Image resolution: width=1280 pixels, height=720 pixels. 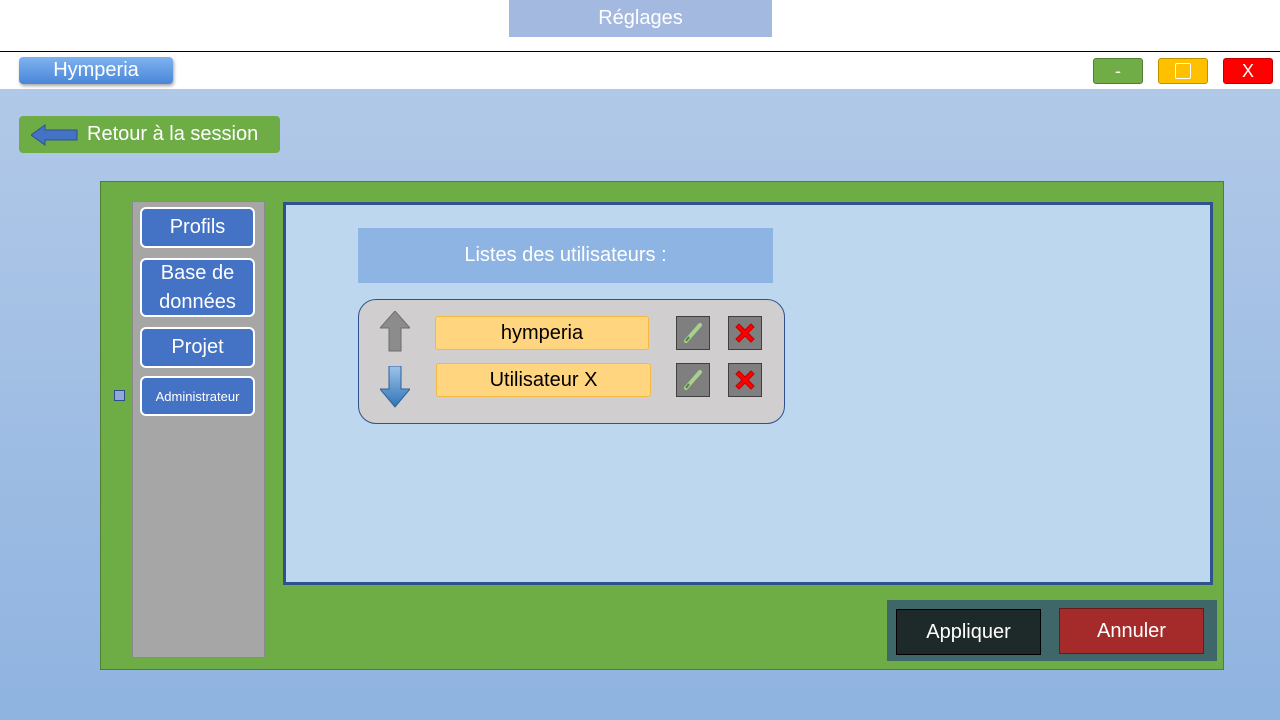 I want to click on back-to-session-button: Retour à la session, so click(x=149, y=134).